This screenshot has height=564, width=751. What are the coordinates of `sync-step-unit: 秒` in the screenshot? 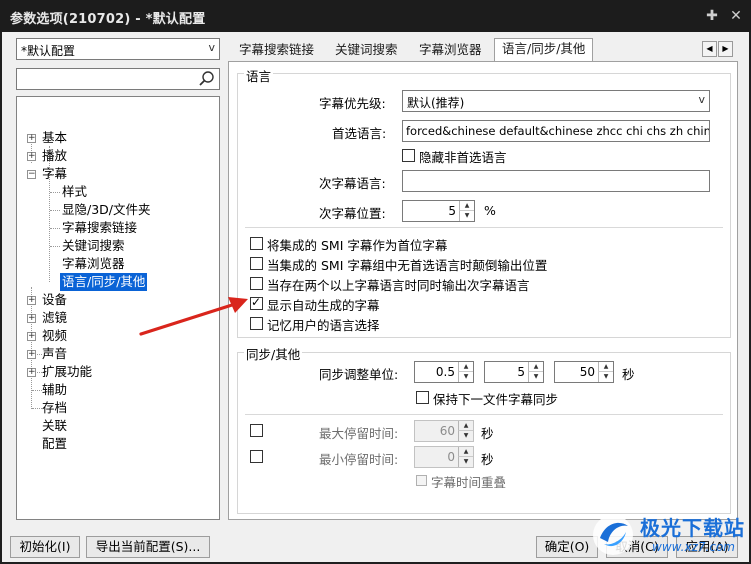 It's located at (628, 374).